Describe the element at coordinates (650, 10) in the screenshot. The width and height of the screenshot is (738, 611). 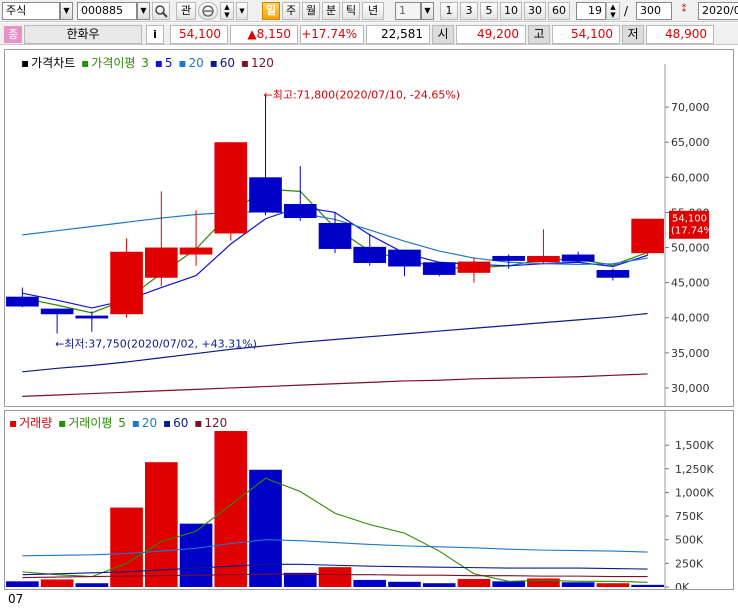
I see `total-count-value: 300` at that location.